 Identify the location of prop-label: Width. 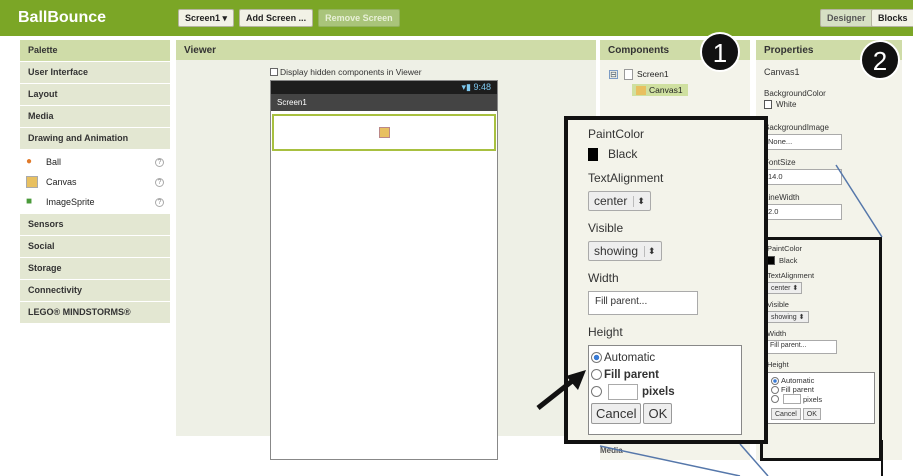
(603, 278).